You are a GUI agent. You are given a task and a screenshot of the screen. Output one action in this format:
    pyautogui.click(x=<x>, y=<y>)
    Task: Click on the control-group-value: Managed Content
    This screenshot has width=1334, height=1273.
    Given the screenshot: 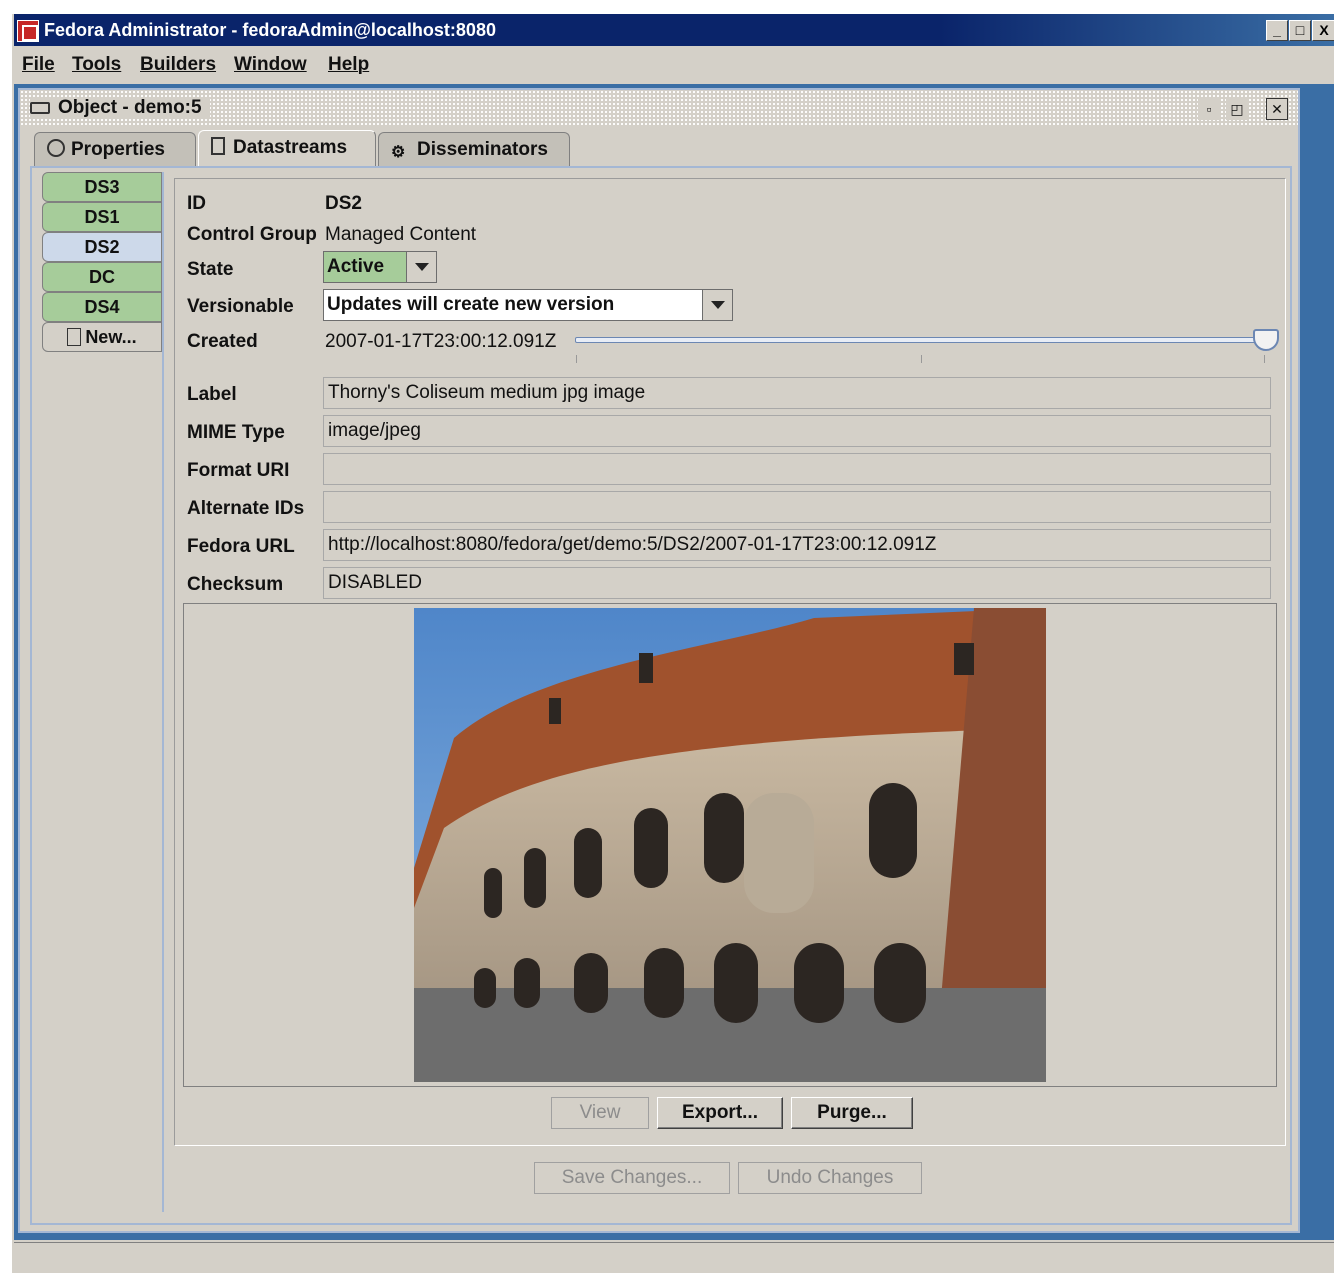 What is the action you would take?
    pyautogui.click(x=401, y=234)
    